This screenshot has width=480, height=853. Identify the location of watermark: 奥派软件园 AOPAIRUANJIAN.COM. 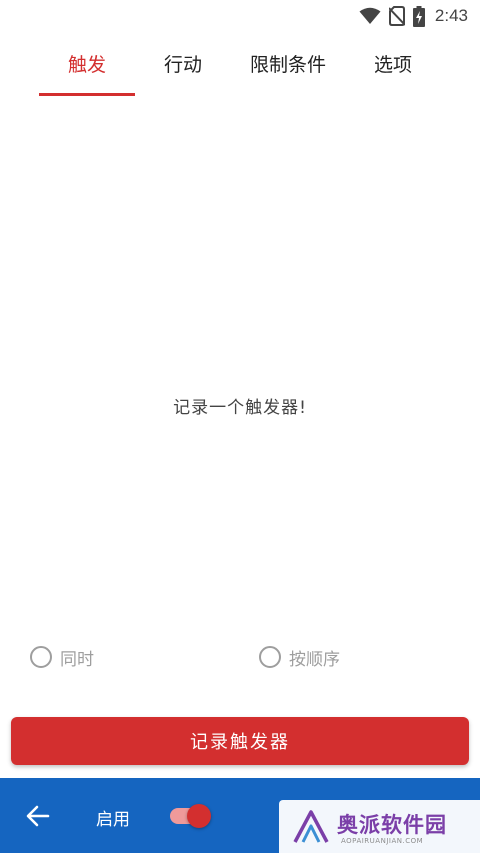
(379, 826).